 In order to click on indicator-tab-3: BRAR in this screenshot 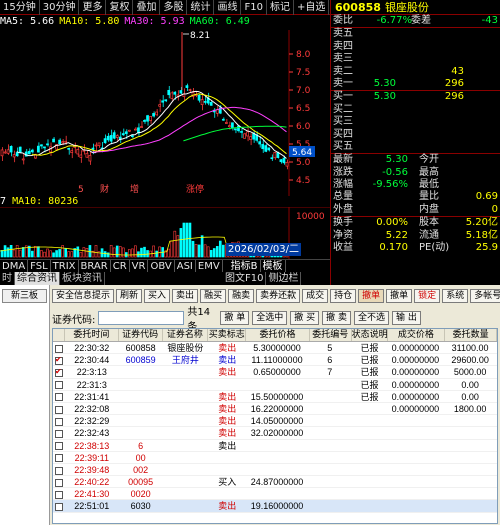, I will do `click(95, 266)`.